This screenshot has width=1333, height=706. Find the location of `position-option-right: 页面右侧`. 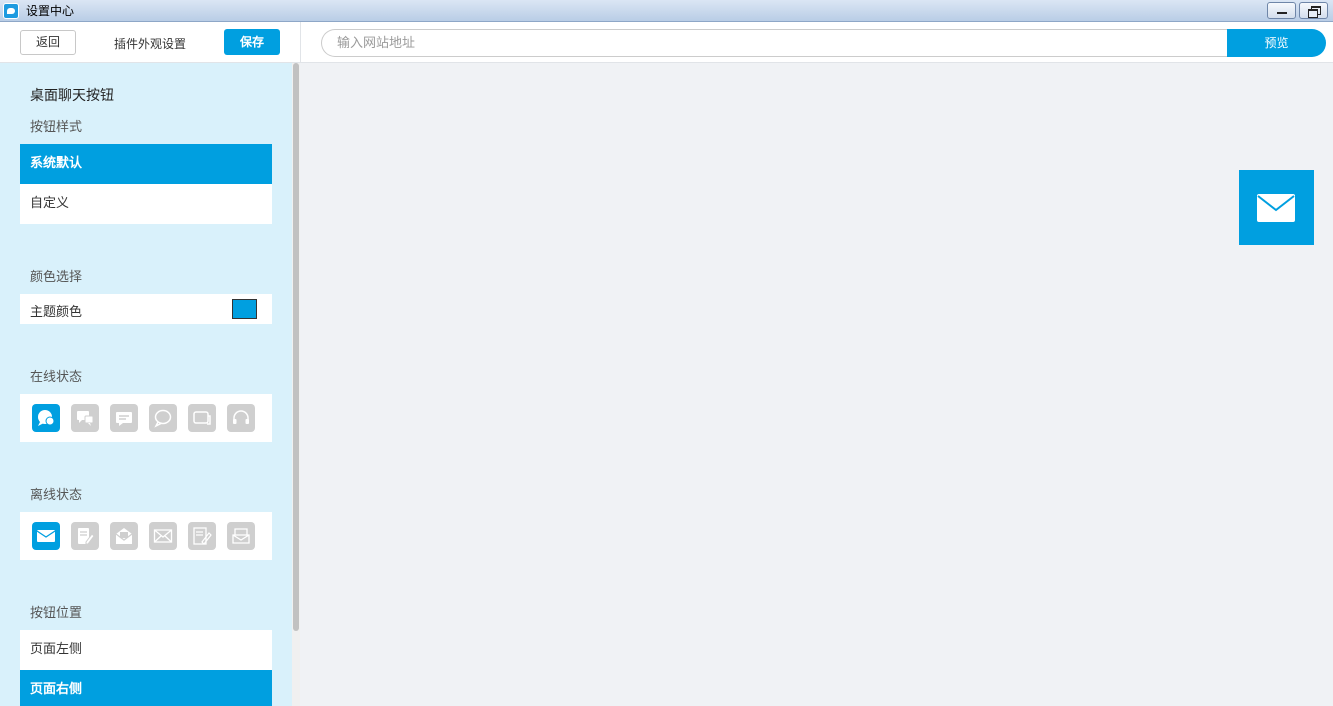

position-option-right: 页面右侧 is located at coordinates (146, 688).